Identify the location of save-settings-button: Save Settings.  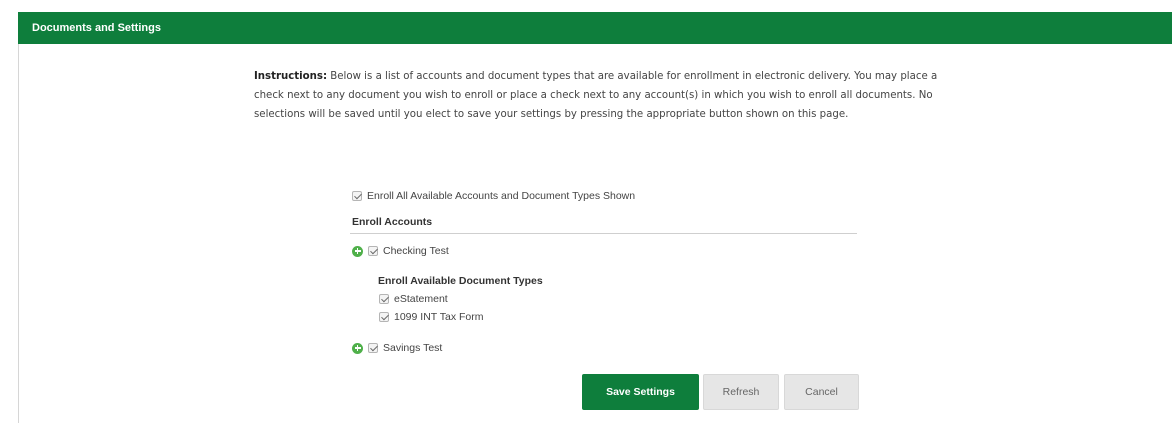
(640, 392).